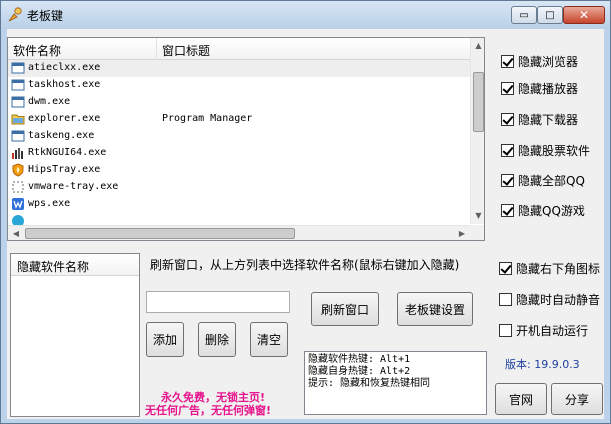  What do you see at coordinates (577, 399) in the screenshot?
I see `share-button: 分享` at bounding box center [577, 399].